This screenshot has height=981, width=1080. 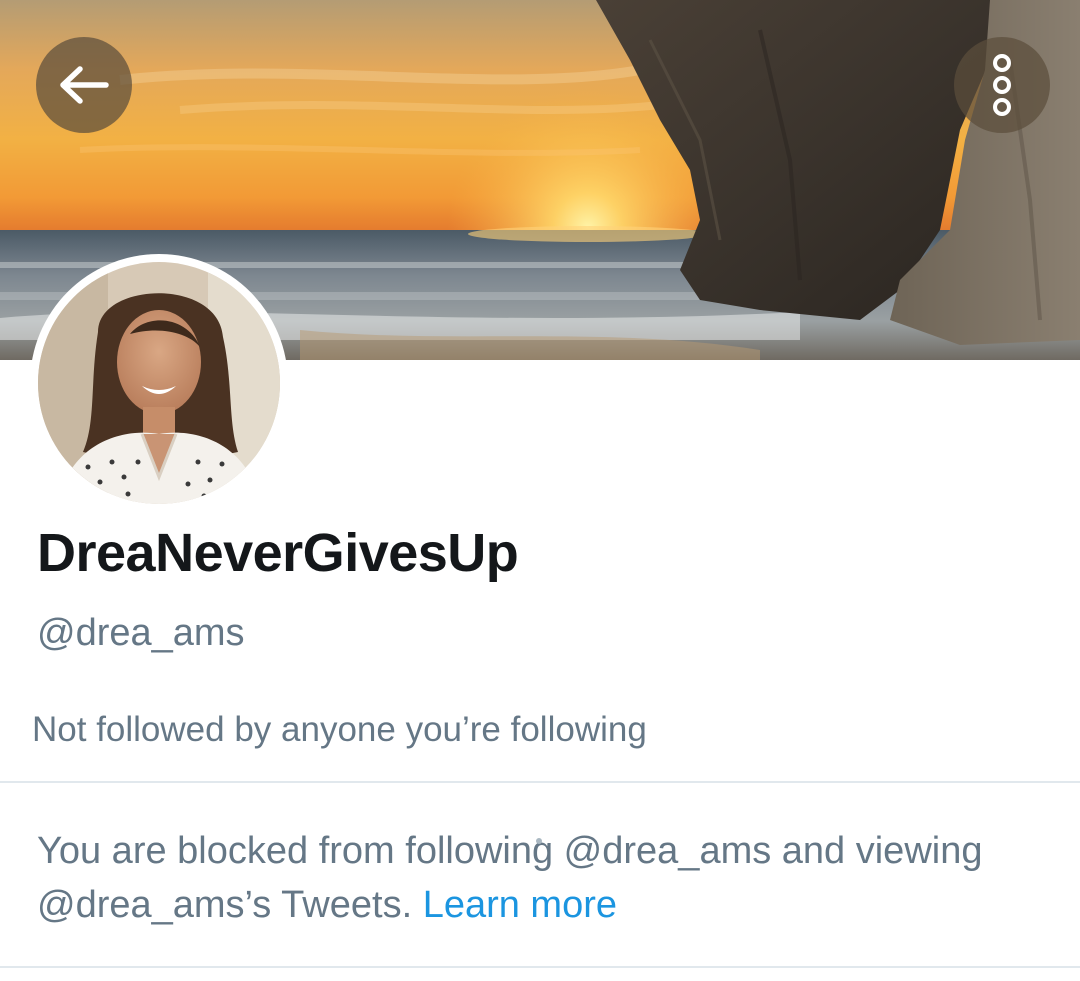 What do you see at coordinates (520, 905) in the screenshot?
I see `learn-more-link: Learn more` at bounding box center [520, 905].